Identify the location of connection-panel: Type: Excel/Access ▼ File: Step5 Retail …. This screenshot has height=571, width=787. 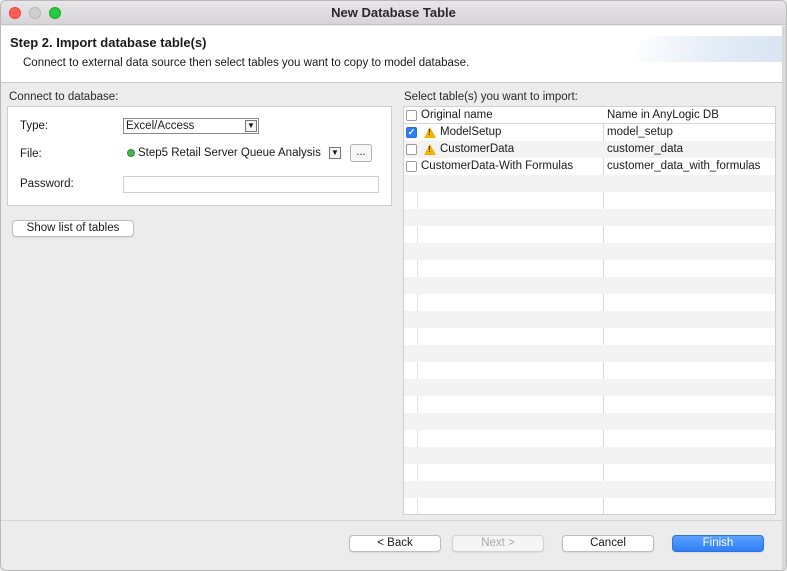
(199, 156).